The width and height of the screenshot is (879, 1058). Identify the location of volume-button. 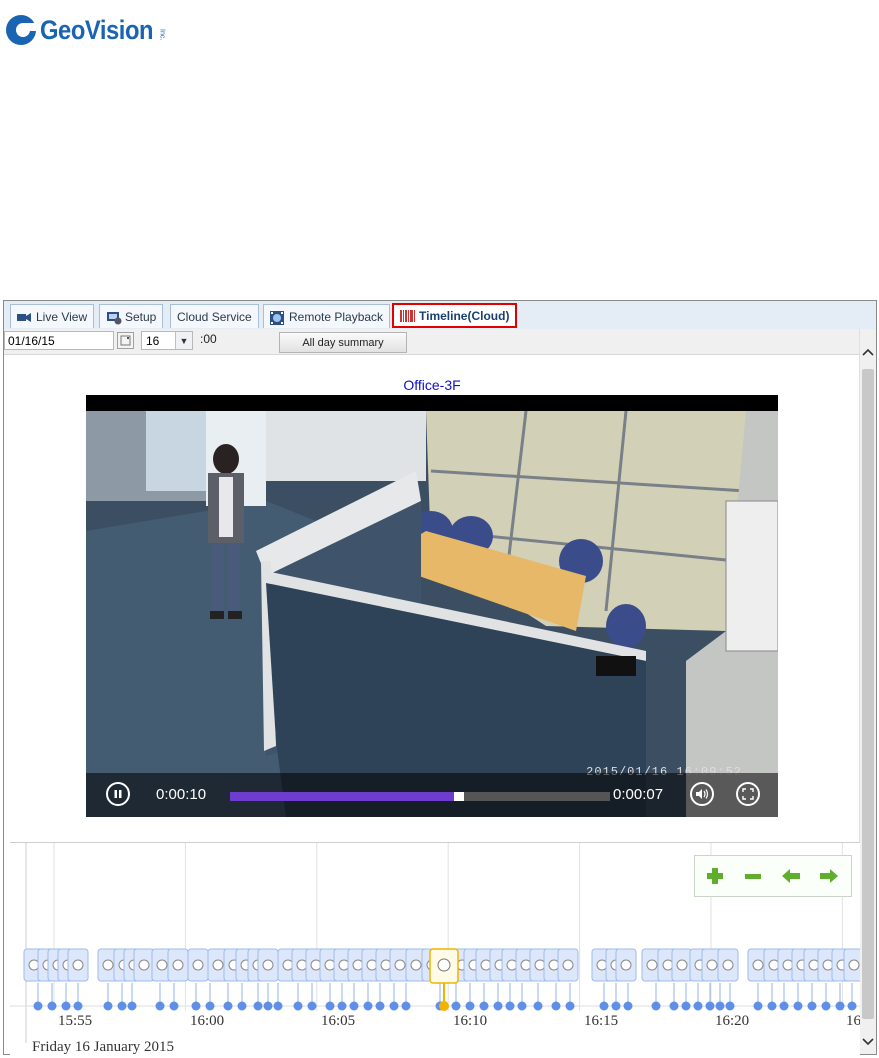
(702, 794).